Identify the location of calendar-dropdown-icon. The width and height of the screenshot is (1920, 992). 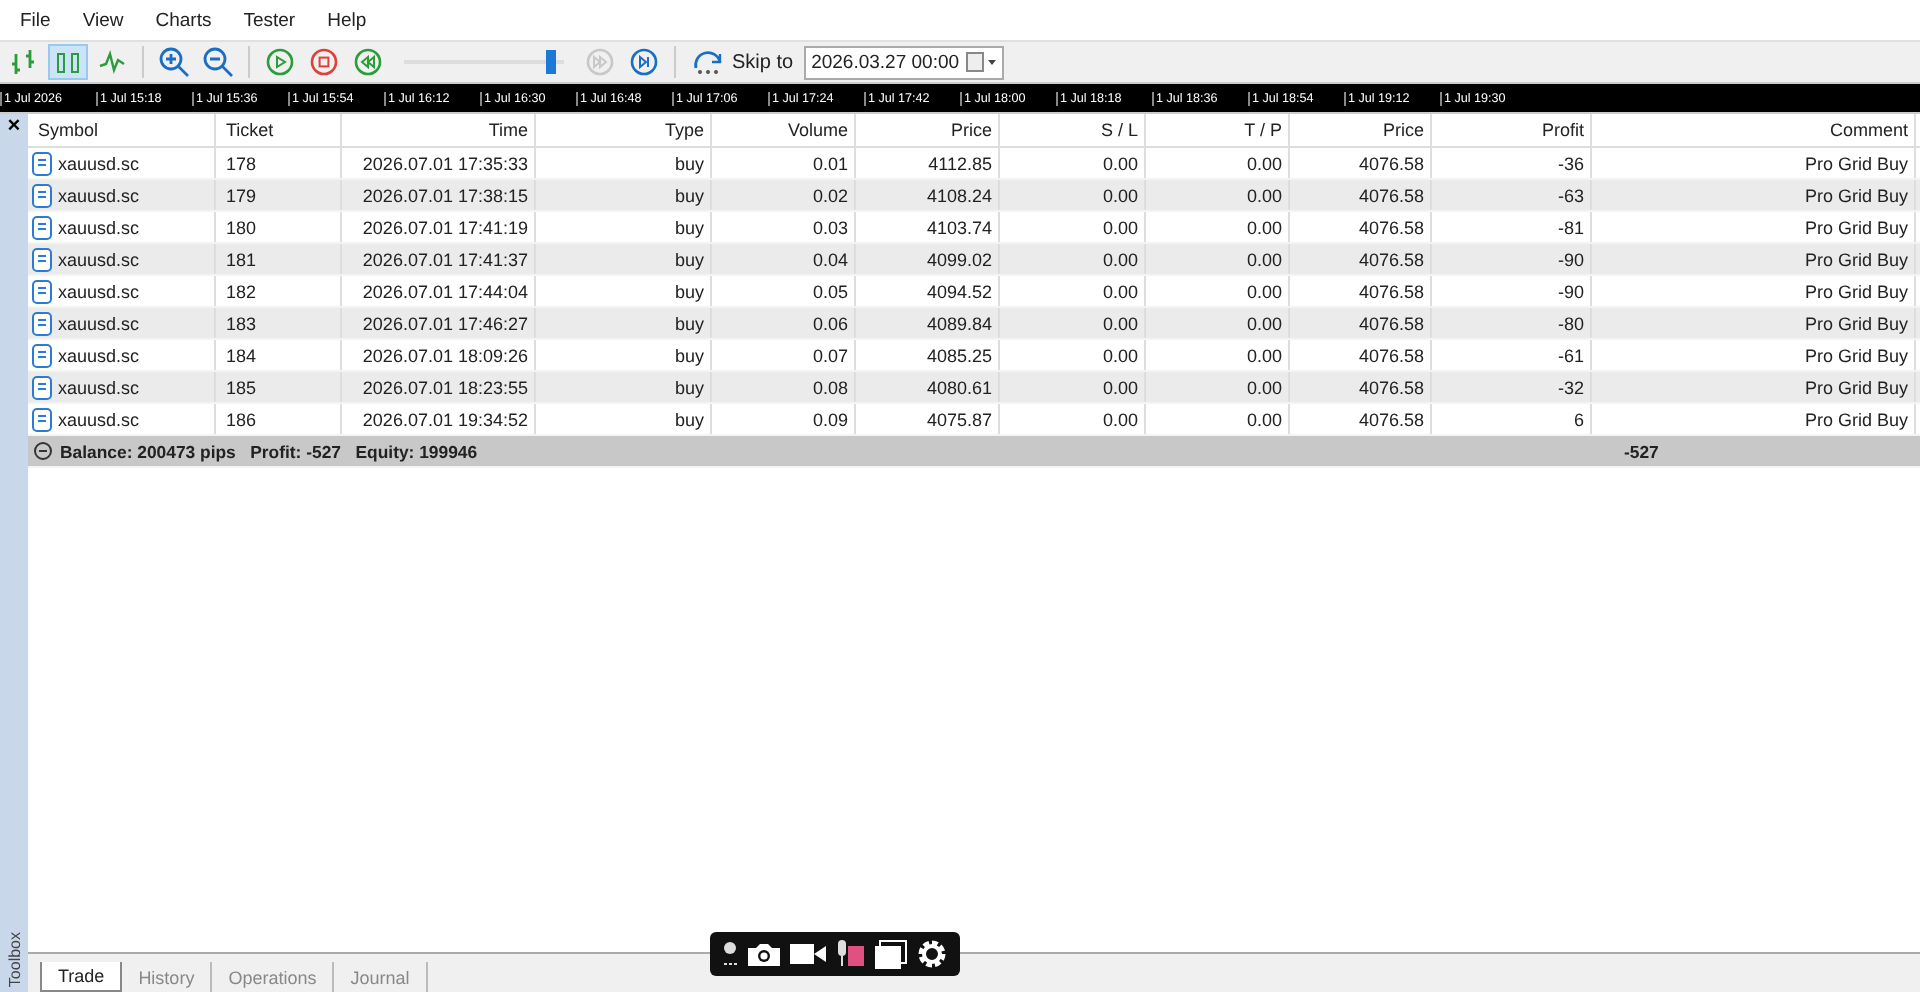
(981, 62).